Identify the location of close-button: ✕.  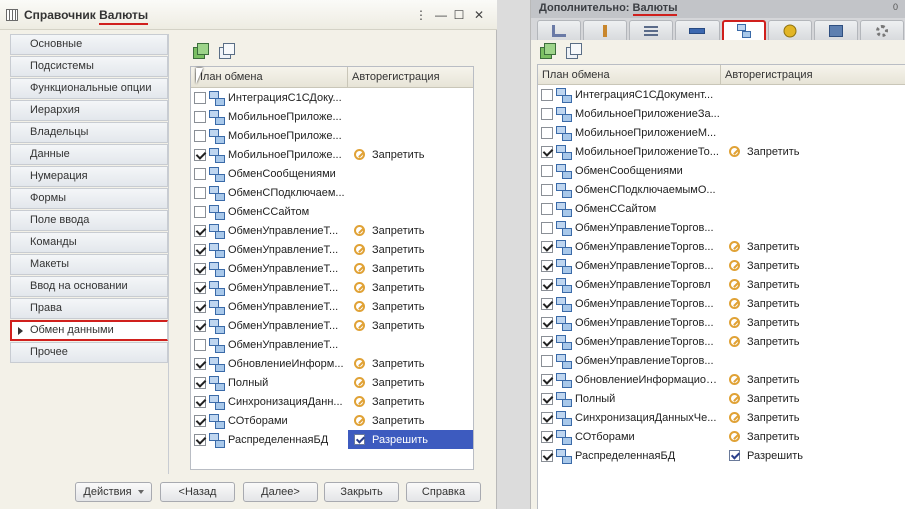
(479, 15).